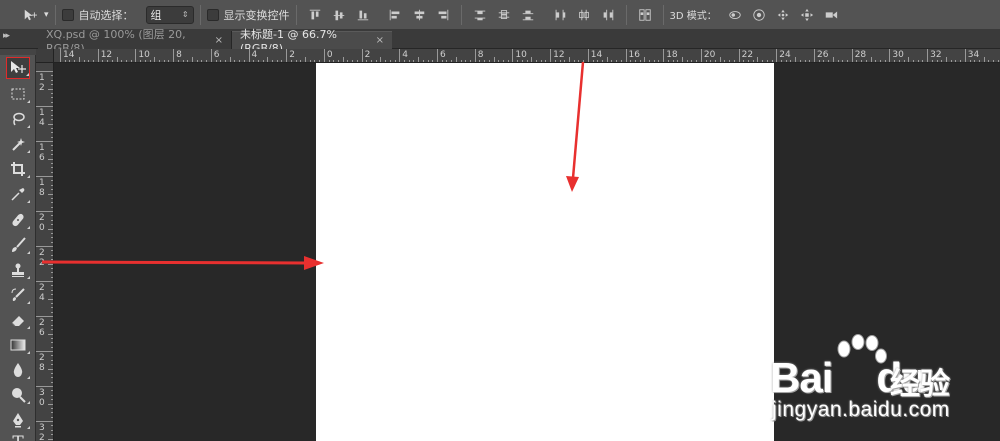 The width and height of the screenshot is (1000, 441). What do you see at coordinates (881, 387) in the screenshot?
I see `baidu-jingyan-watermark: Bai du 经验 jingyan.baidu.com` at bounding box center [881, 387].